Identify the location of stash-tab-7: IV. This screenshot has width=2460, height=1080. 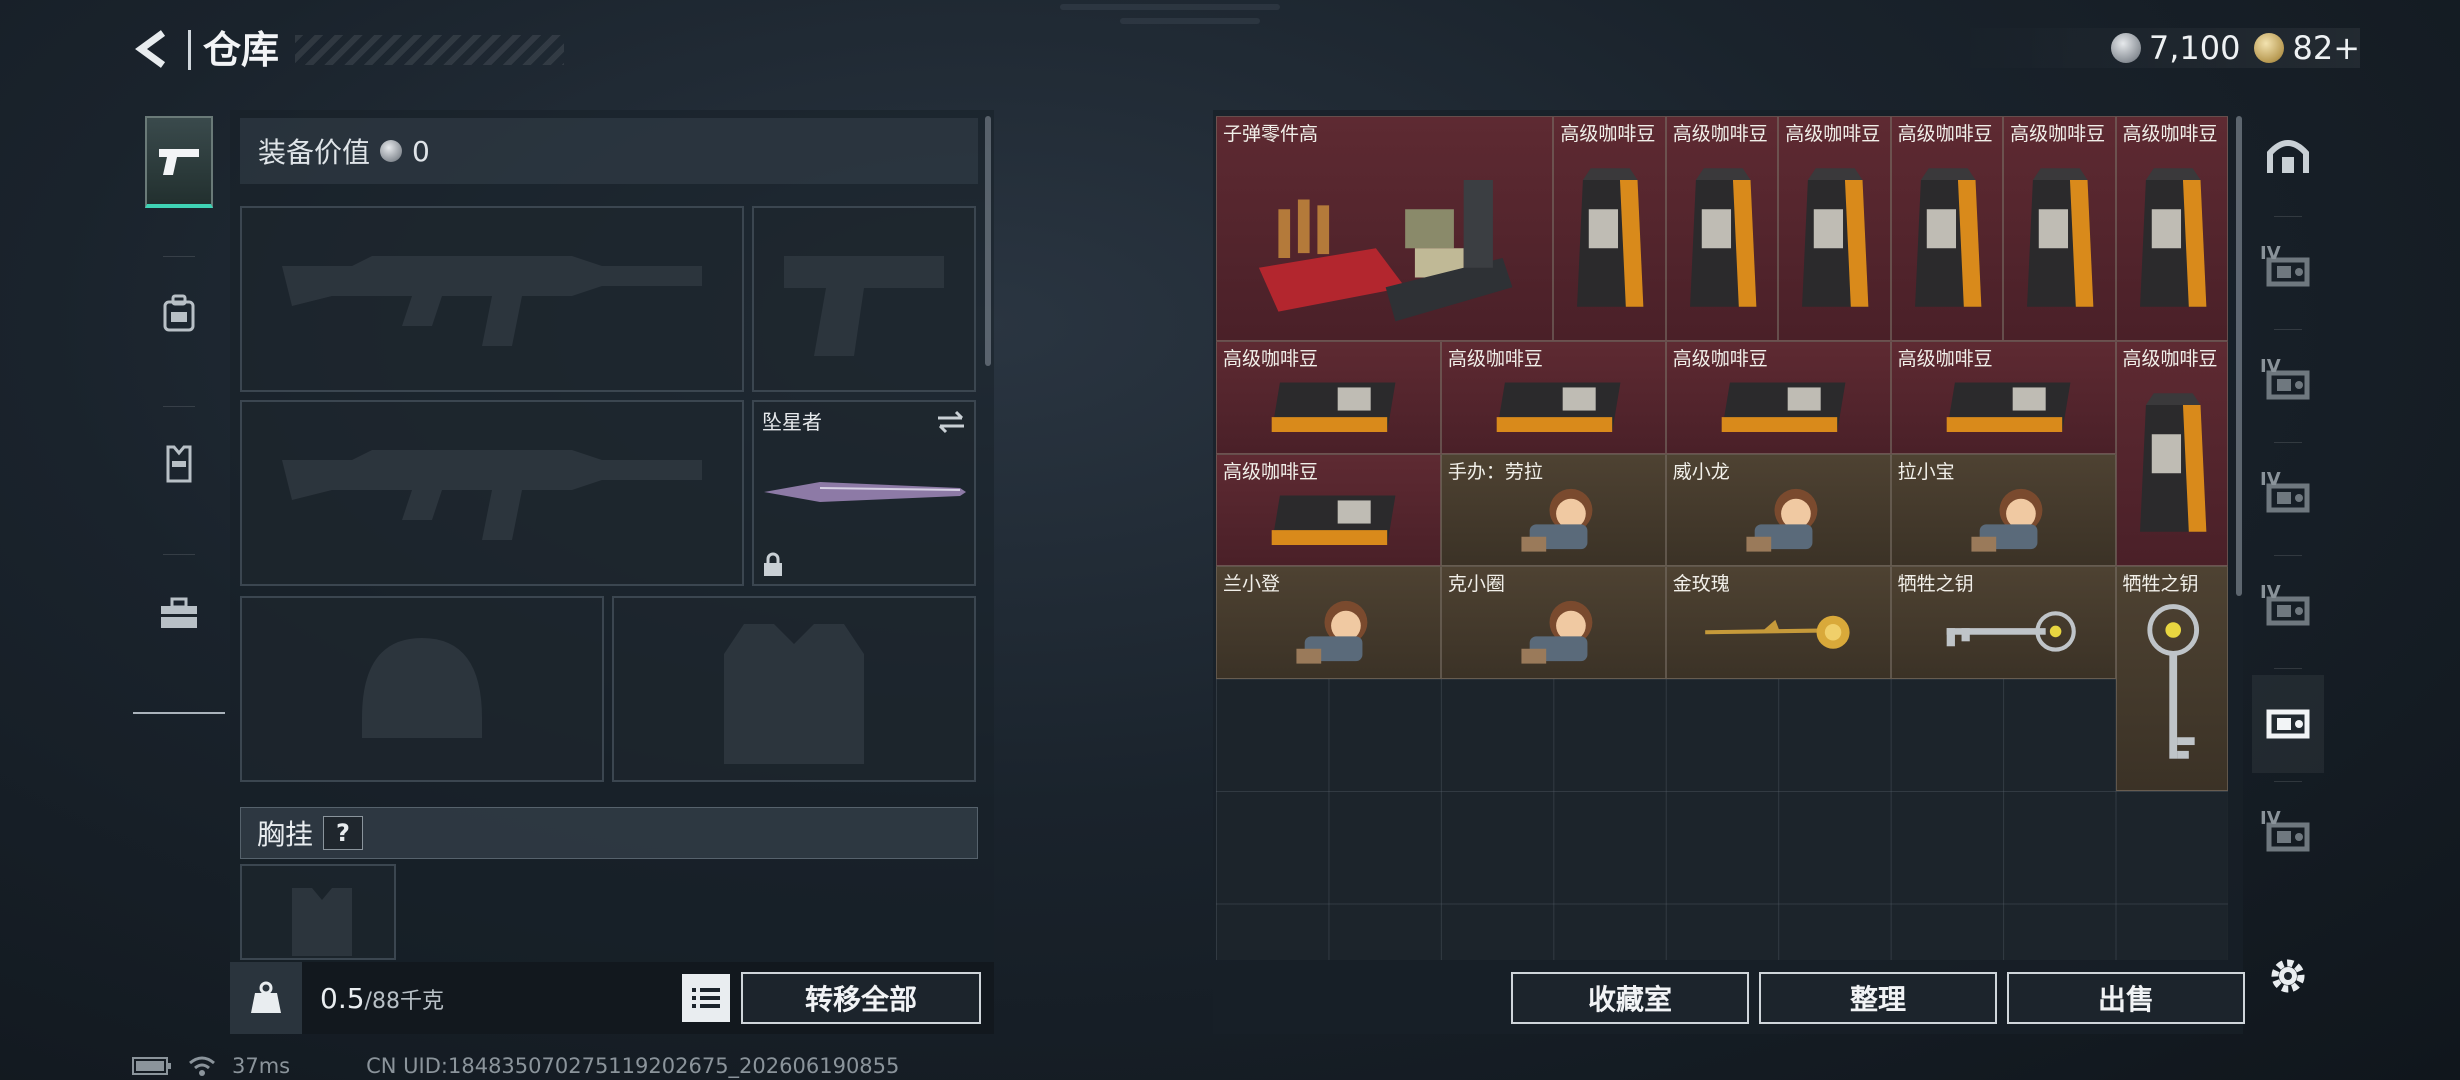
(2288, 837).